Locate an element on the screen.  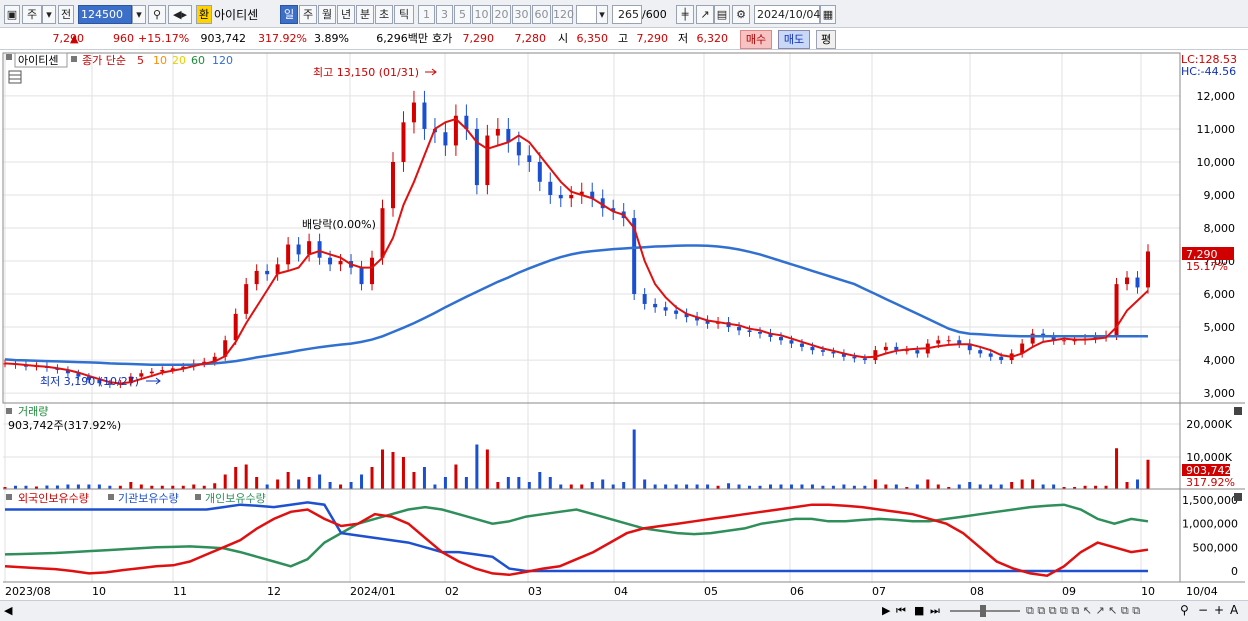
interval-1: 1 is located at coordinates (426, 14).